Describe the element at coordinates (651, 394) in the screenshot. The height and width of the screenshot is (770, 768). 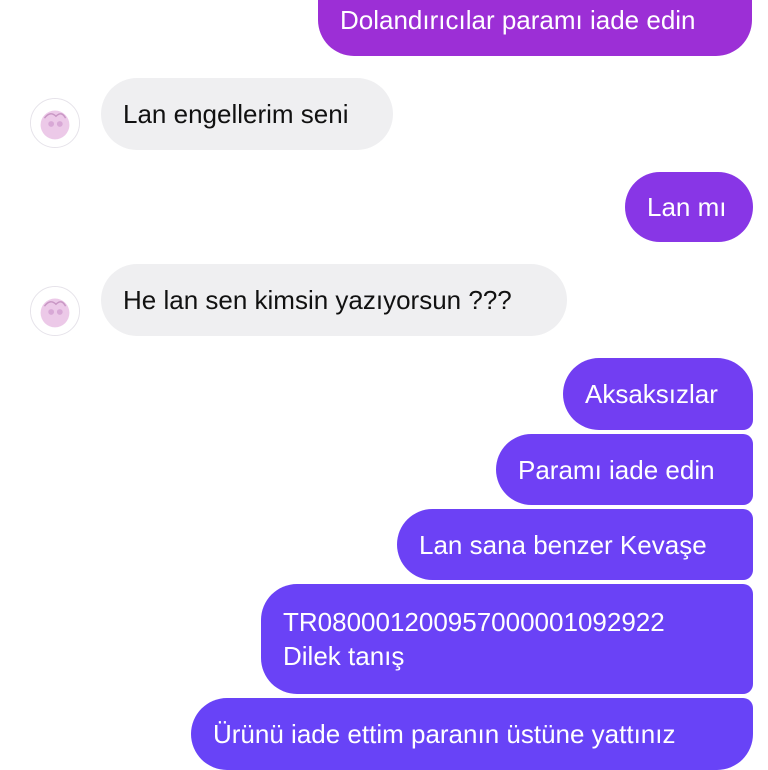
I see `message-text: Aksaksızlar` at that location.